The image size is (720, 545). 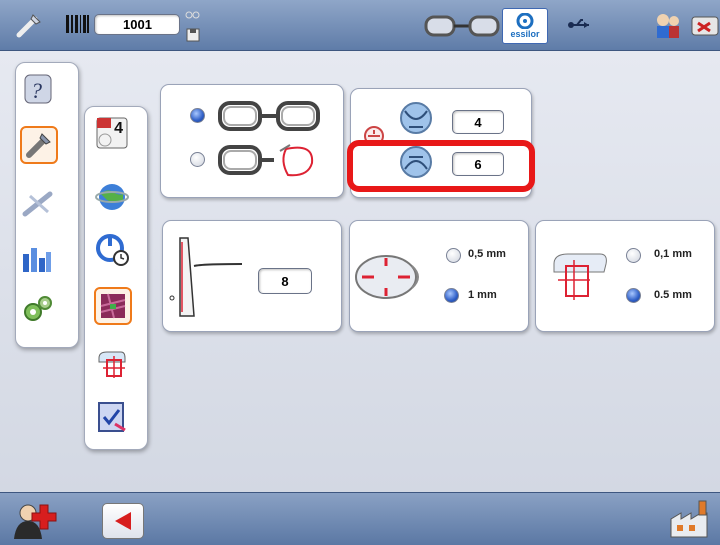 What do you see at coordinates (36, 520) in the screenshot?
I see `user-add-icon` at bounding box center [36, 520].